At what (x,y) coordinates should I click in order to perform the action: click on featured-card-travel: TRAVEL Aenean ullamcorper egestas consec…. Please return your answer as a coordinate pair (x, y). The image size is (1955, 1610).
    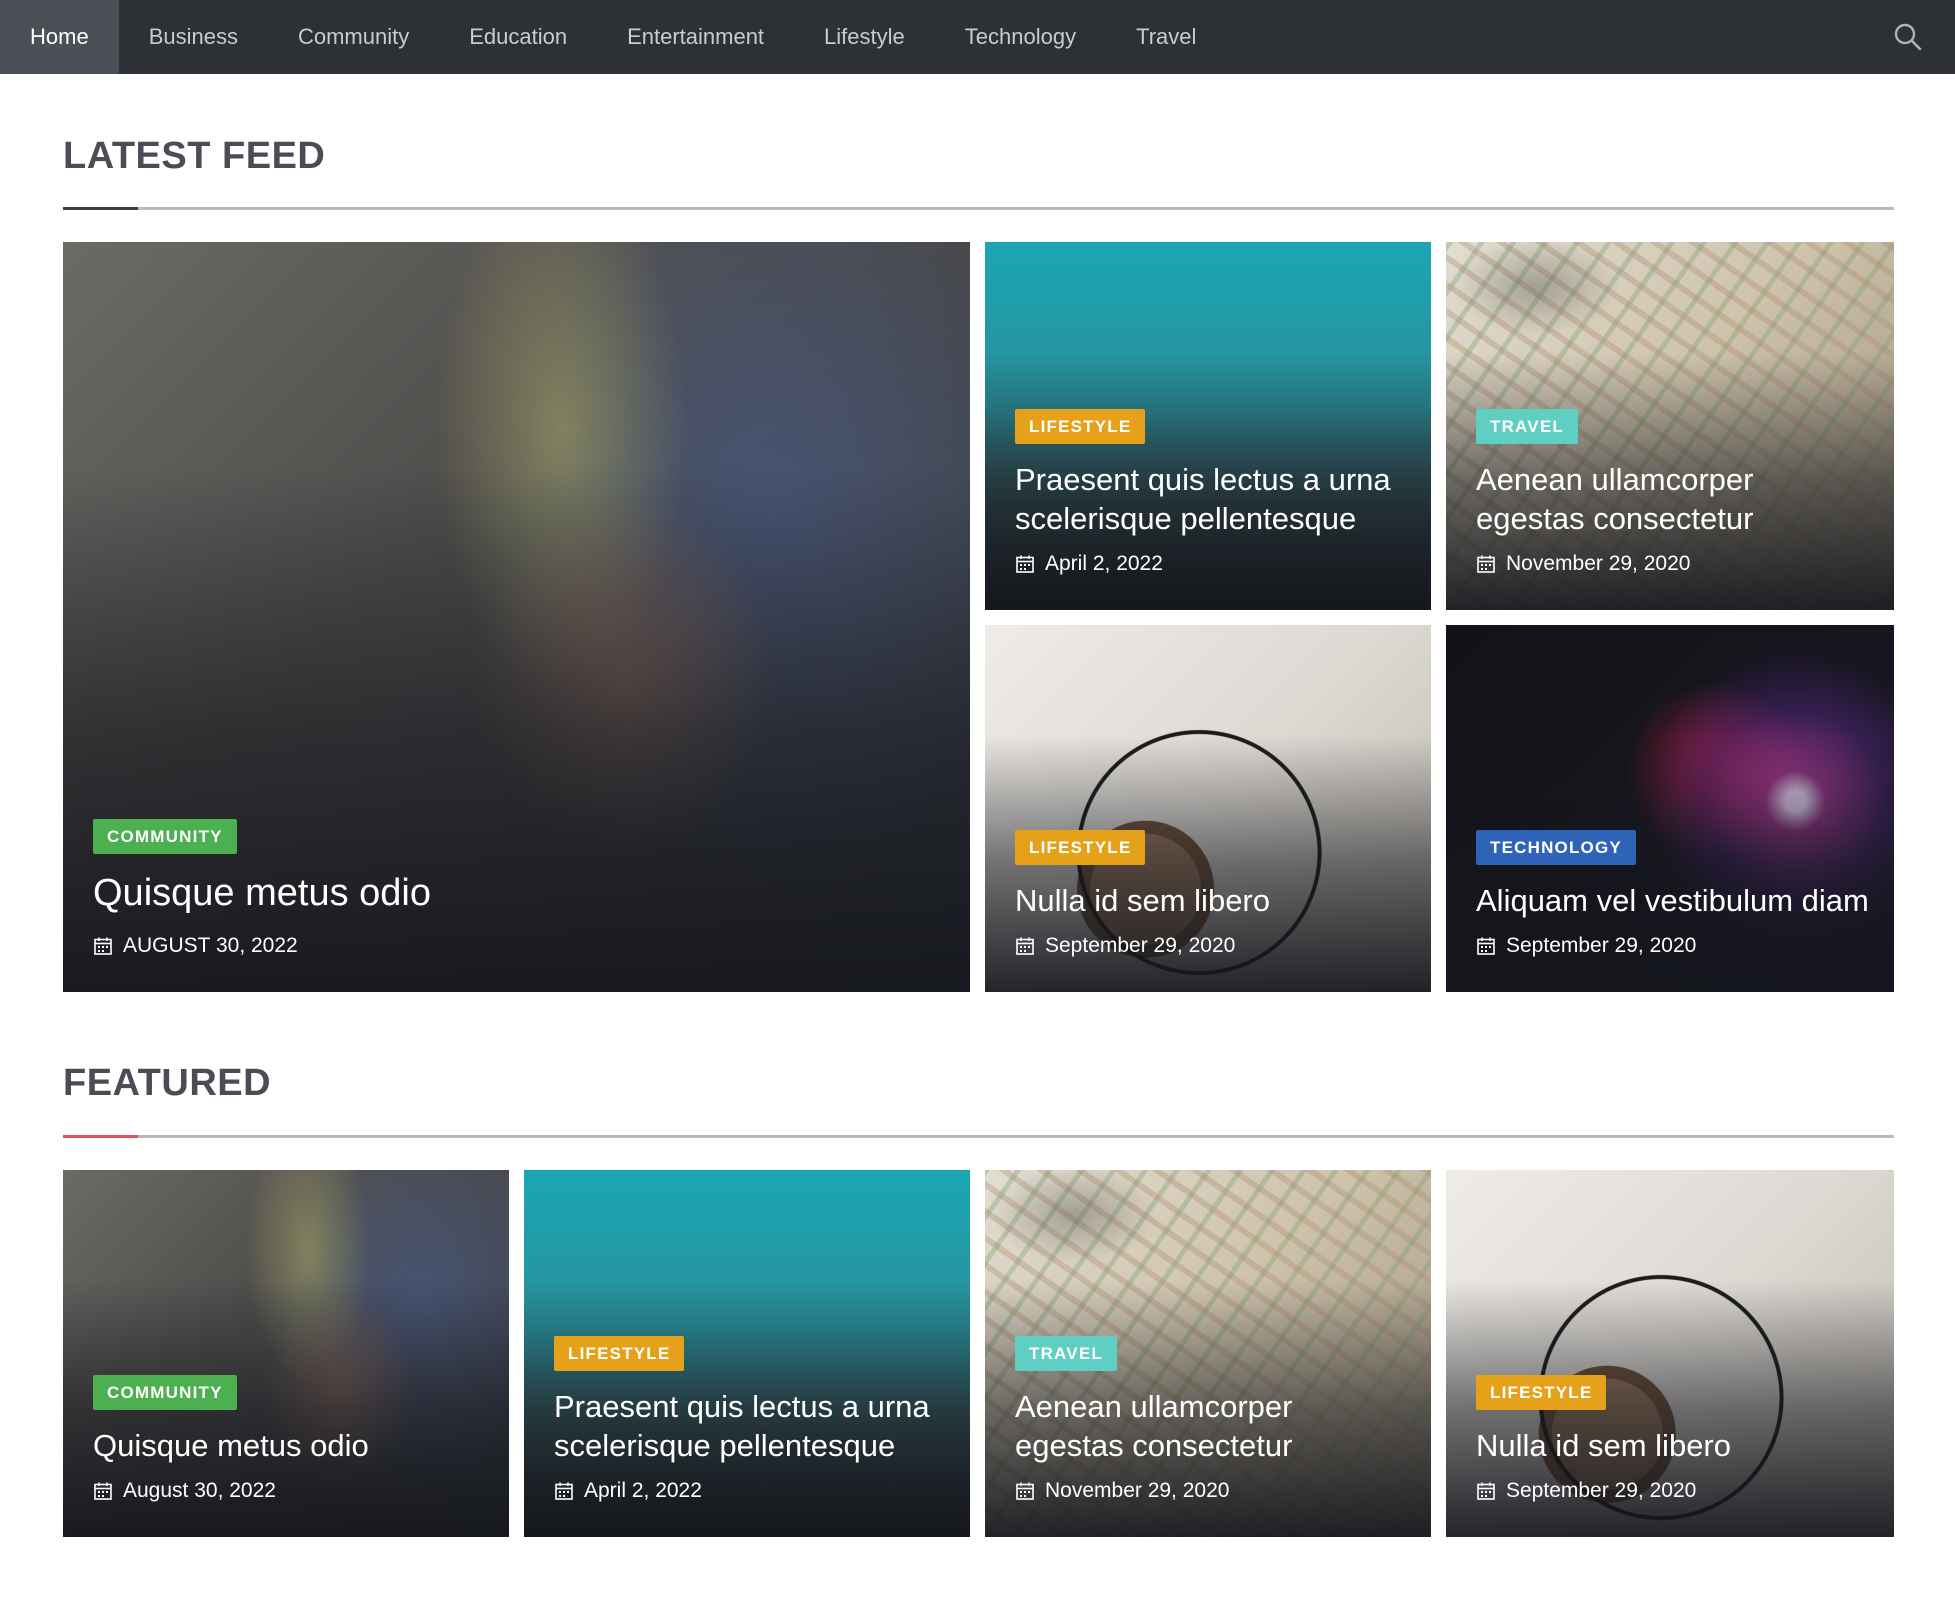
    Looking at the image, I should click on (1208, 1353).